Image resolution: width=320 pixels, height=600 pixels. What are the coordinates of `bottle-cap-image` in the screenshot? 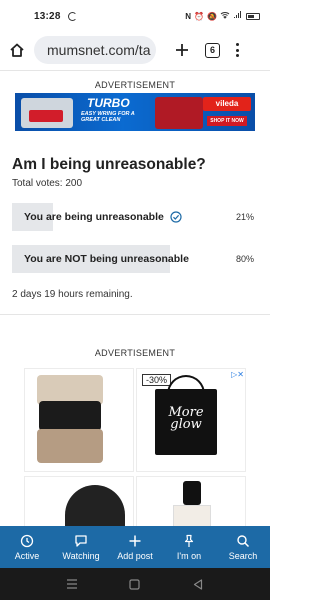 It's located at (192, 493).